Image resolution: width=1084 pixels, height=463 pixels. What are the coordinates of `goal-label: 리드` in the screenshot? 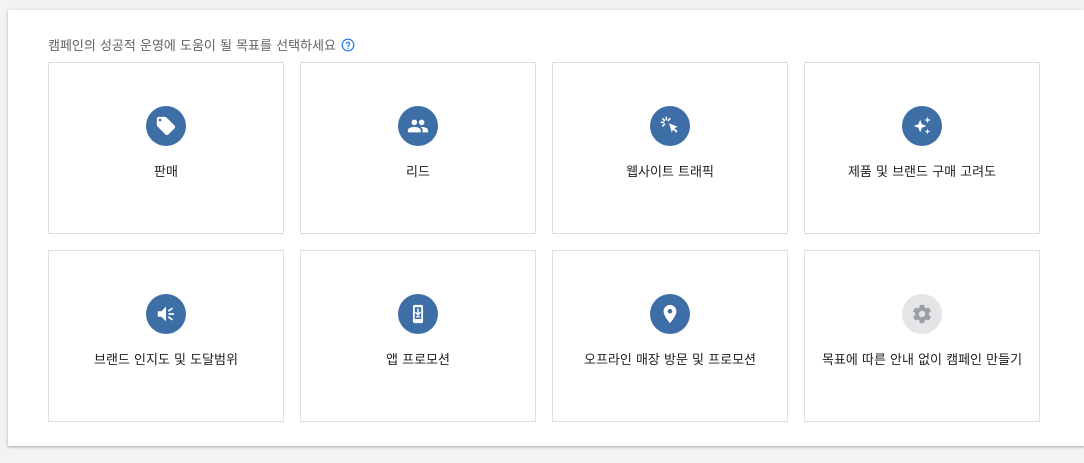 It's located at (418, 172).